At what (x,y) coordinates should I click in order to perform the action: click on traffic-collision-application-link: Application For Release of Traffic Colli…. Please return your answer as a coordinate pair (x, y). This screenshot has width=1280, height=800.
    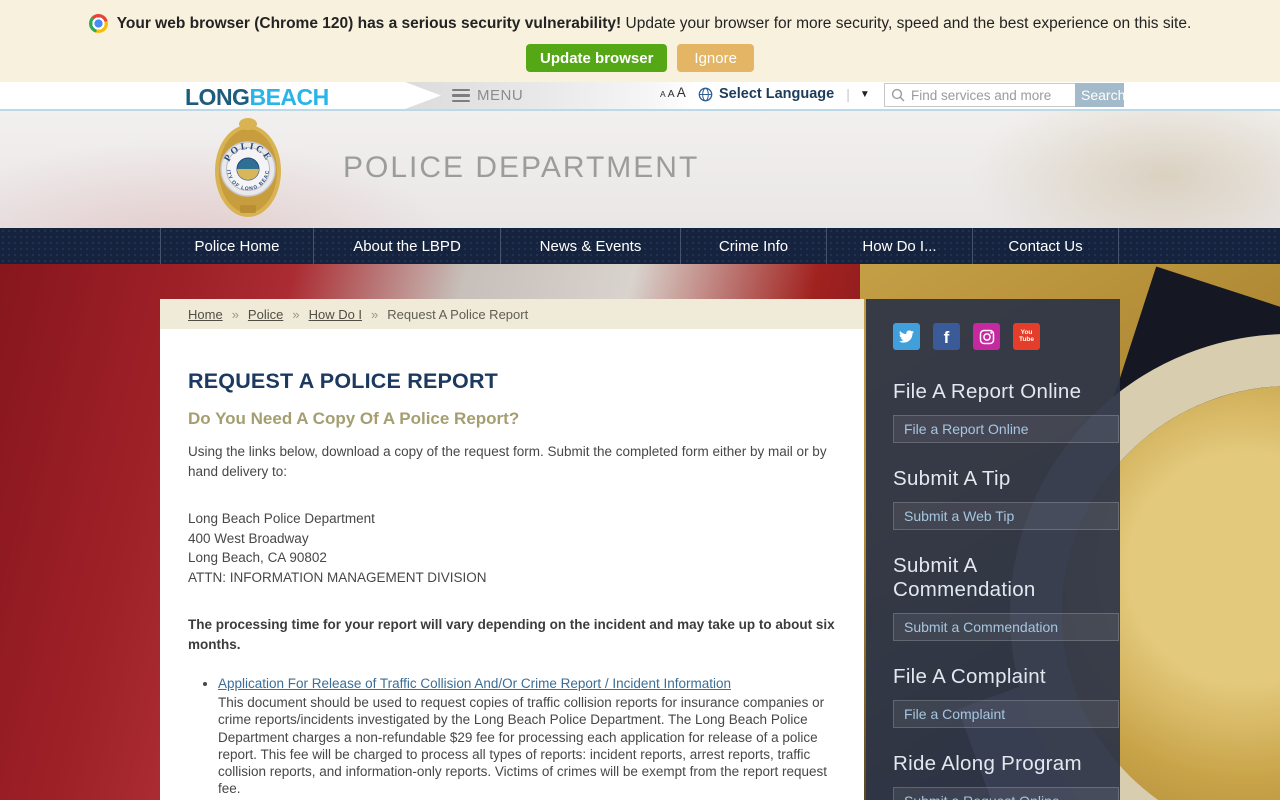
    Looking at the image, I should click on (474, 683).